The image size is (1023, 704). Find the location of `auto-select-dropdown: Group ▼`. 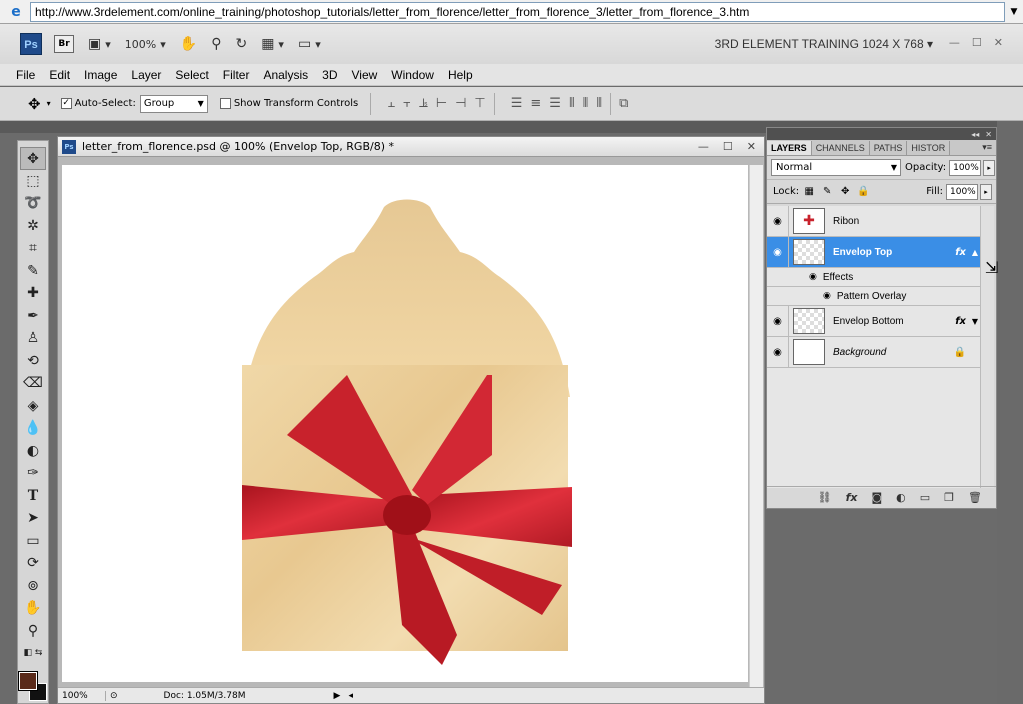

auto-select-dropdown: Group ▼ is located at coordinates (173, 103).